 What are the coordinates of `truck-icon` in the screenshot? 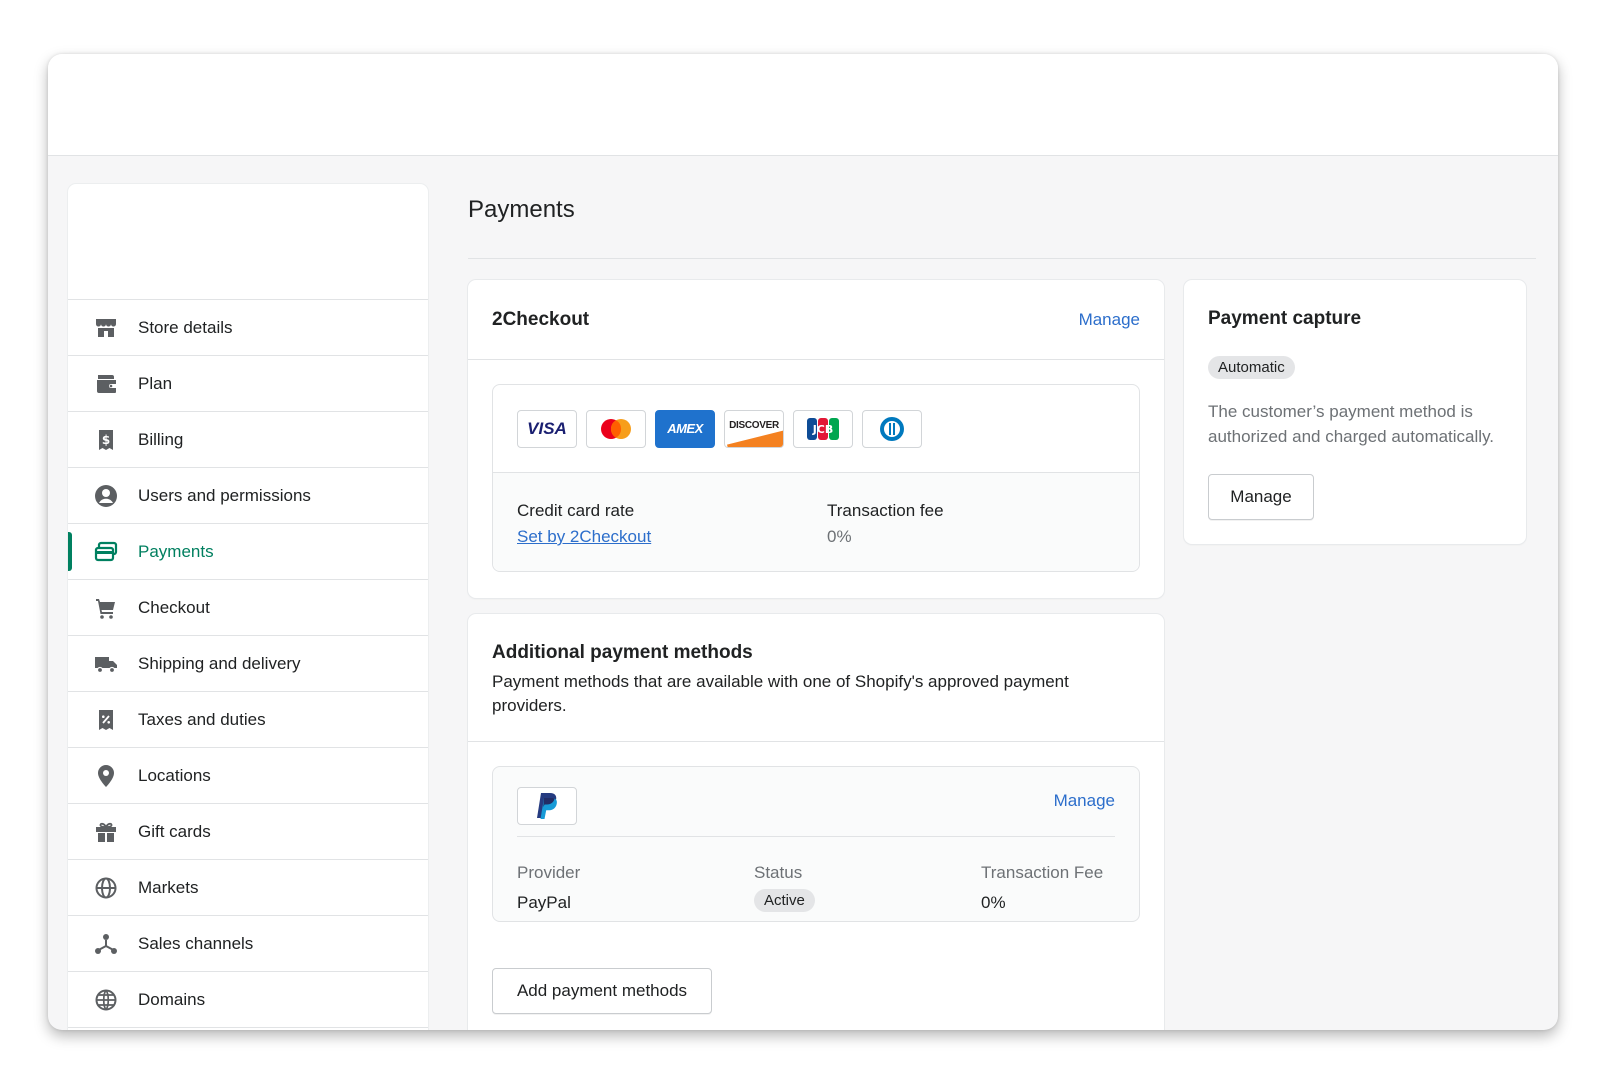 It's located at (106, 664).